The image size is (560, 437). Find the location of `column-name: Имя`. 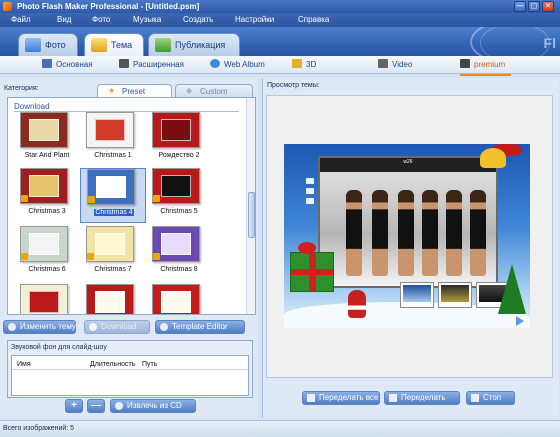

column-name: Имя is located at coordinates (24, 364).